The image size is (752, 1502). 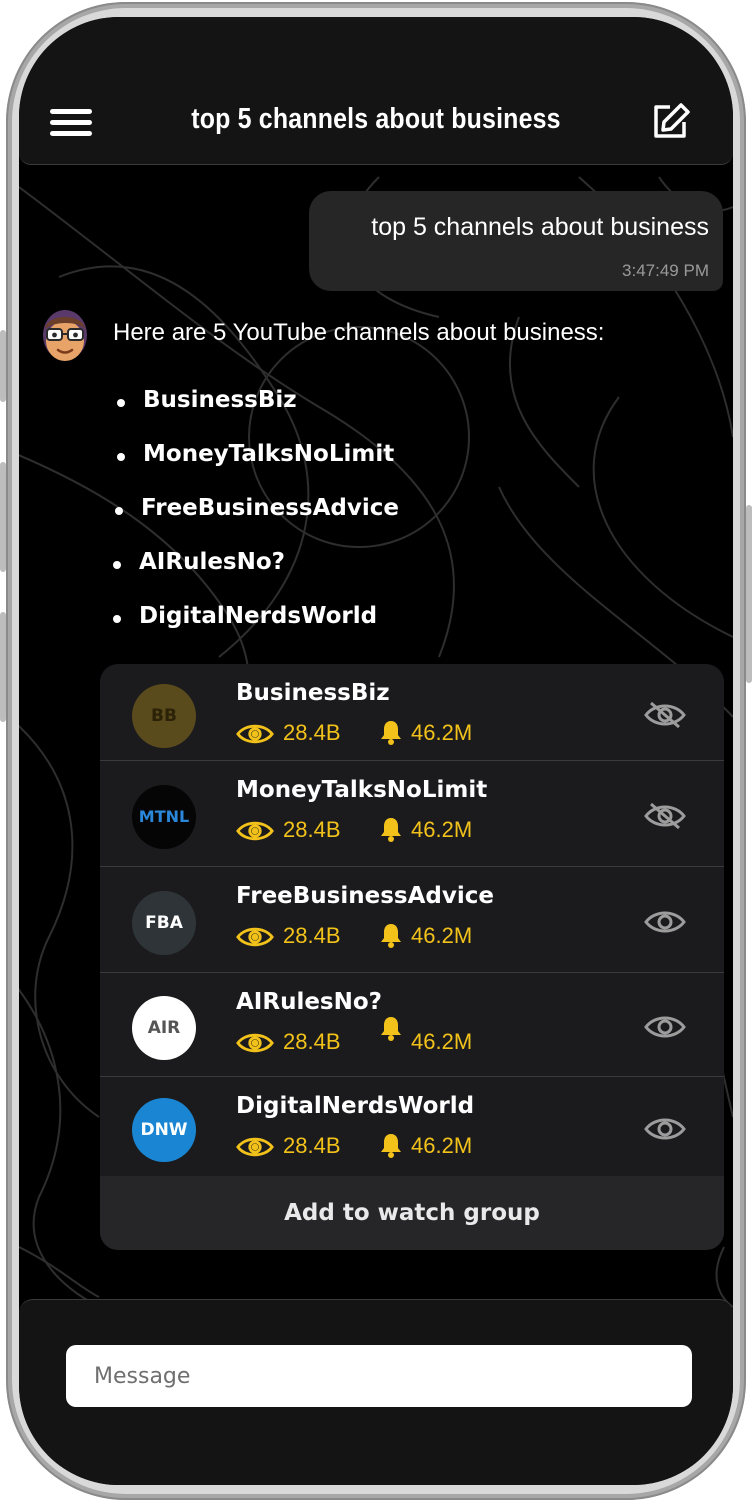 I want to click on composer-bar, so click(x=376, y=1392).